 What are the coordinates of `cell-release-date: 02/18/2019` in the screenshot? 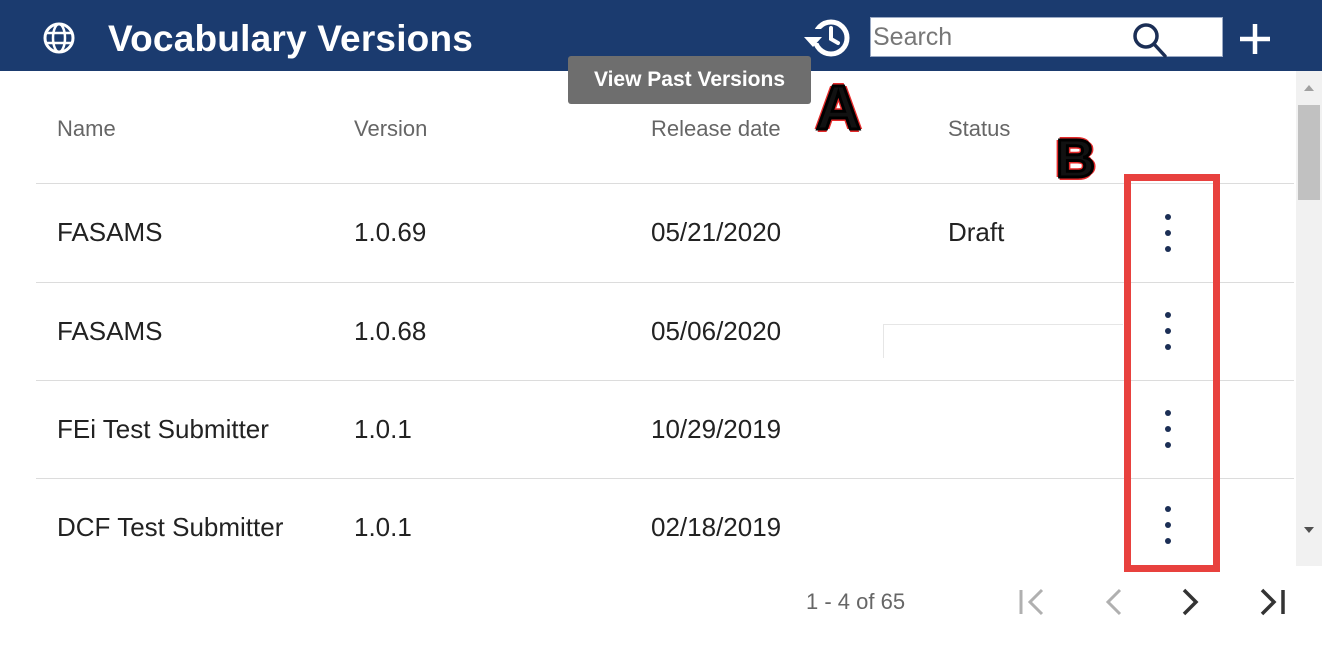 It's located at (716, 527).